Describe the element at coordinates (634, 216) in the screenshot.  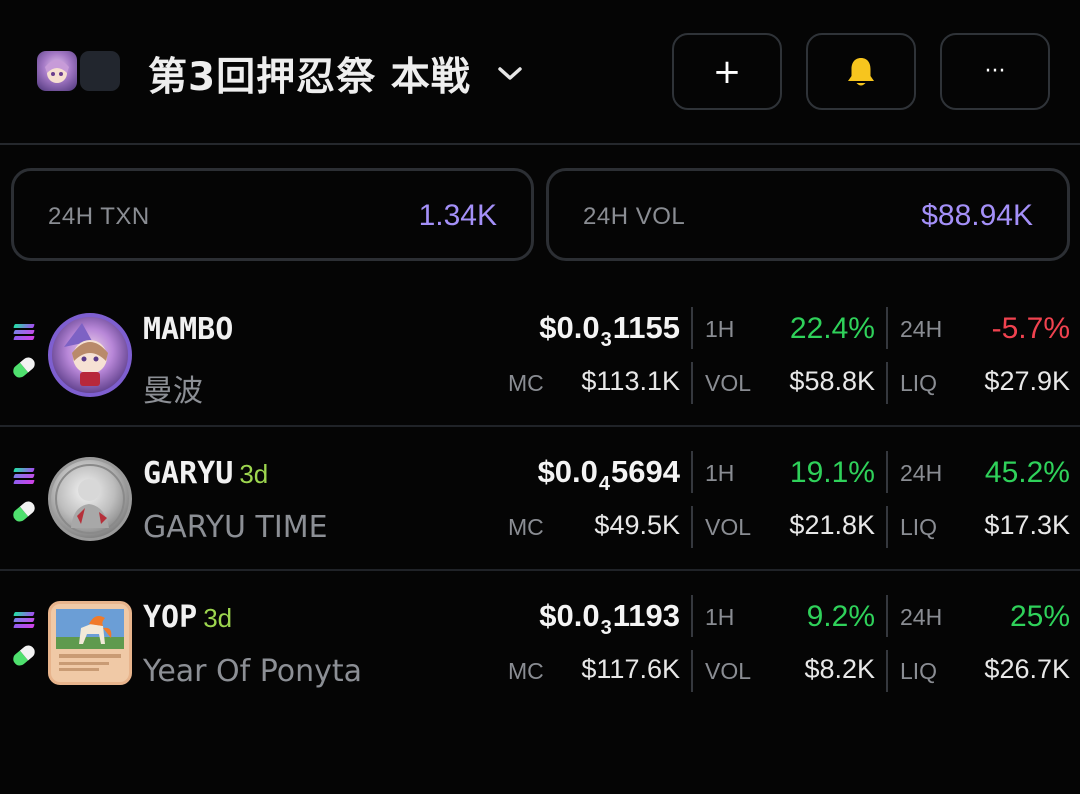
I see `stat-vol-label: 24H VOL` at that location.